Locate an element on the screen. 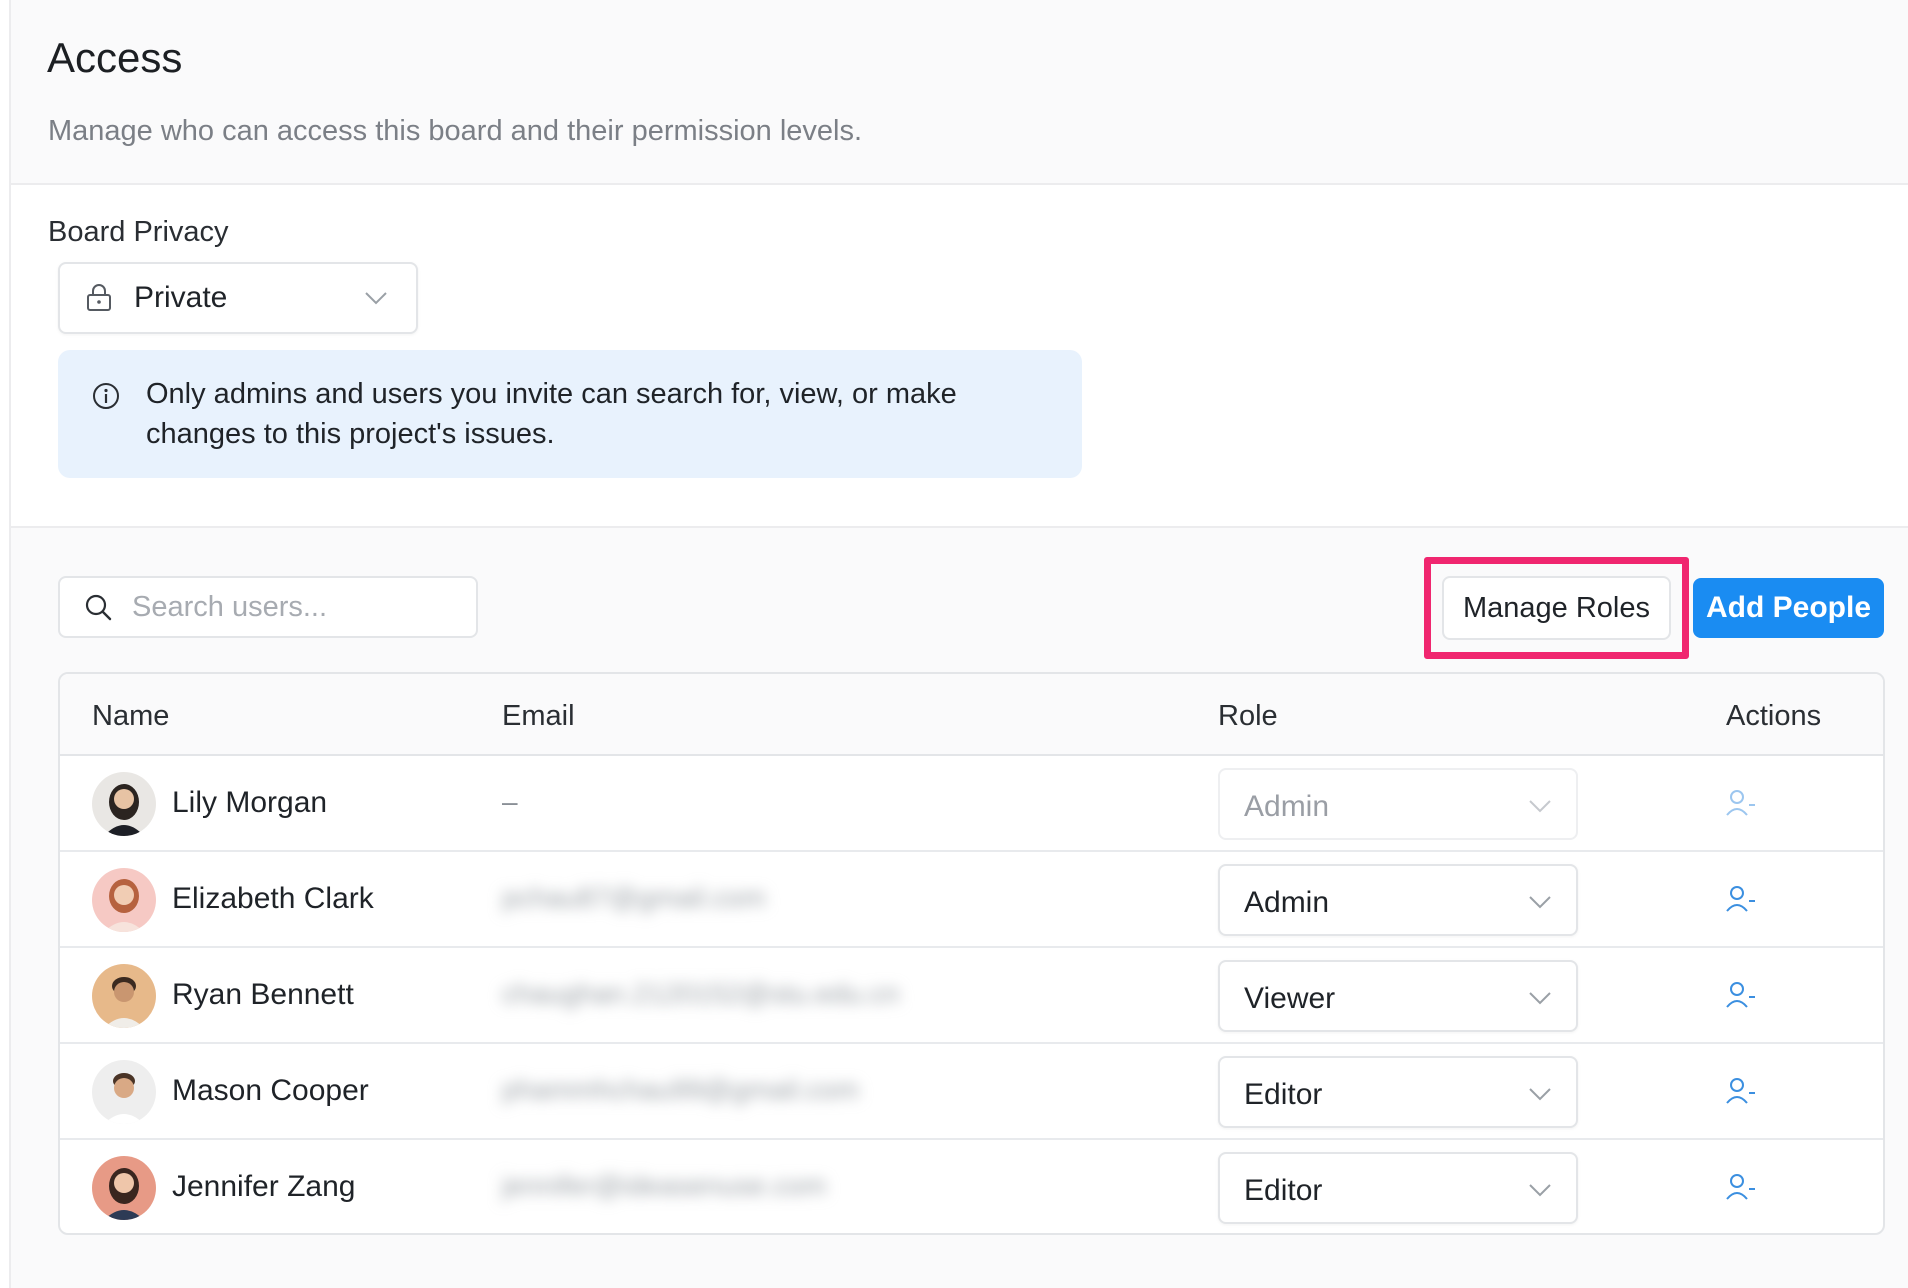 Image resolution: width=1908 pixels, height=1288 pixels. column-header-email: Email is located at coordinates (538, 716).